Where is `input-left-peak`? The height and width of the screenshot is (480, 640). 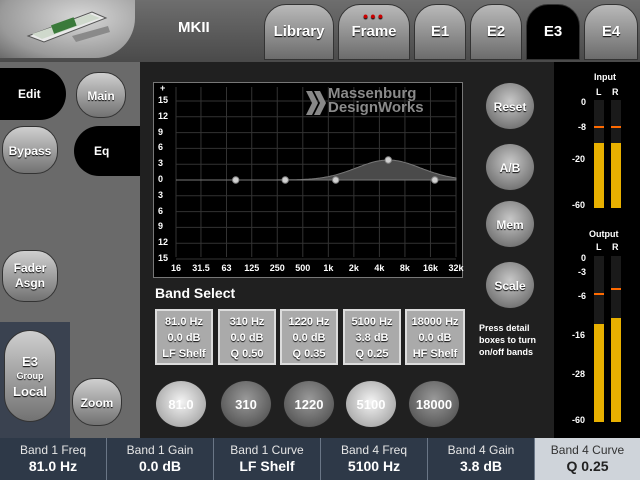
input-left-peak is located at coordinates (599, 127).